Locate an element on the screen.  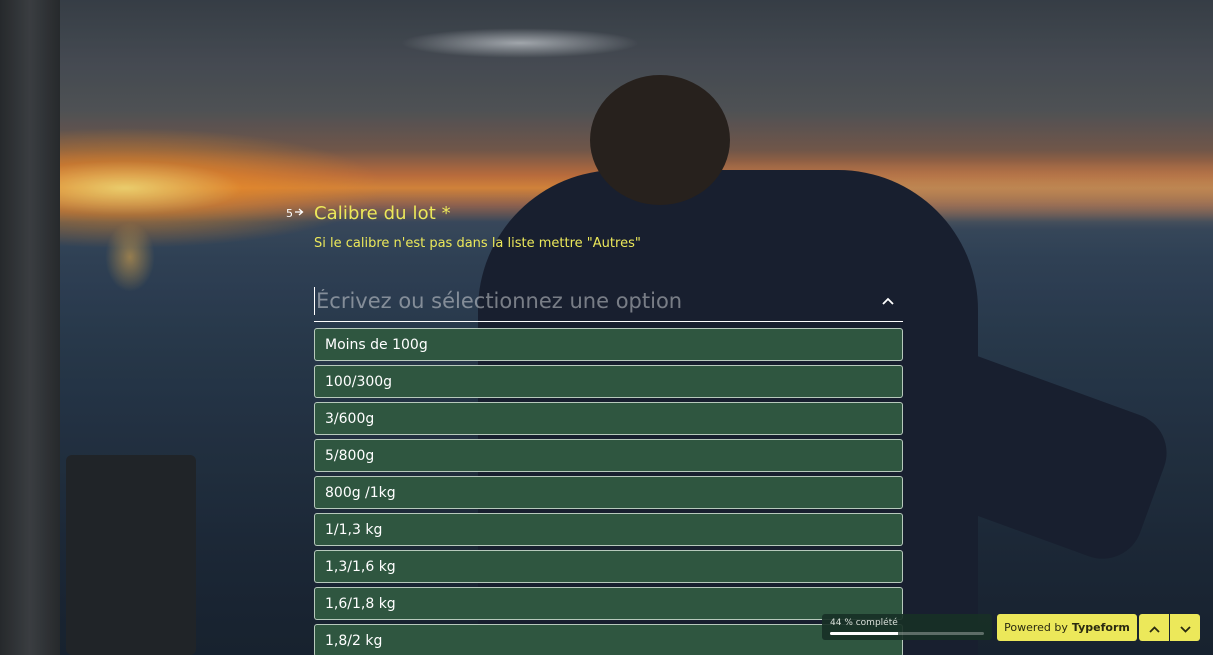
dropdown-option: 1/1,3 kg is located at coordinates (608, 529).